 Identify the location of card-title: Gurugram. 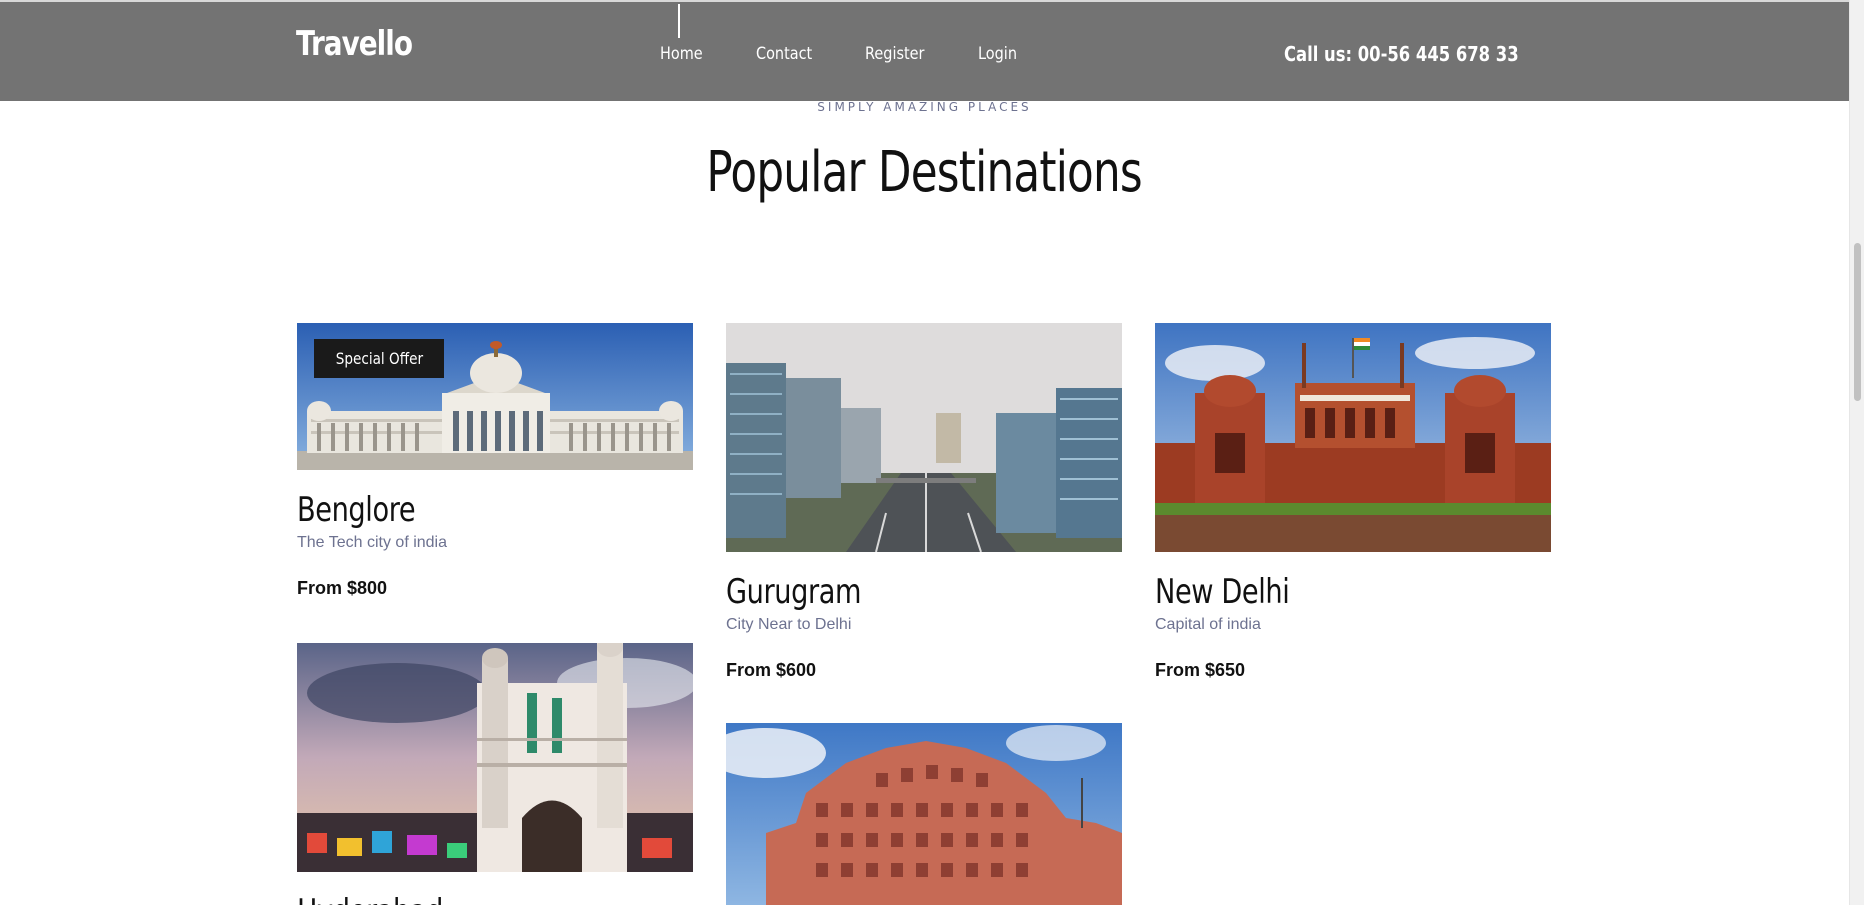
(884, 592).